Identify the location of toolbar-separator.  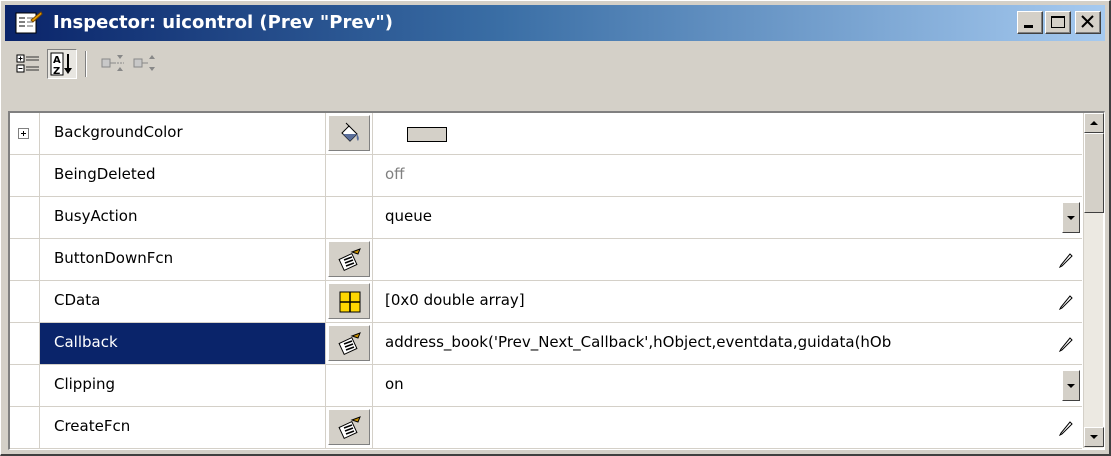
(86, 64).